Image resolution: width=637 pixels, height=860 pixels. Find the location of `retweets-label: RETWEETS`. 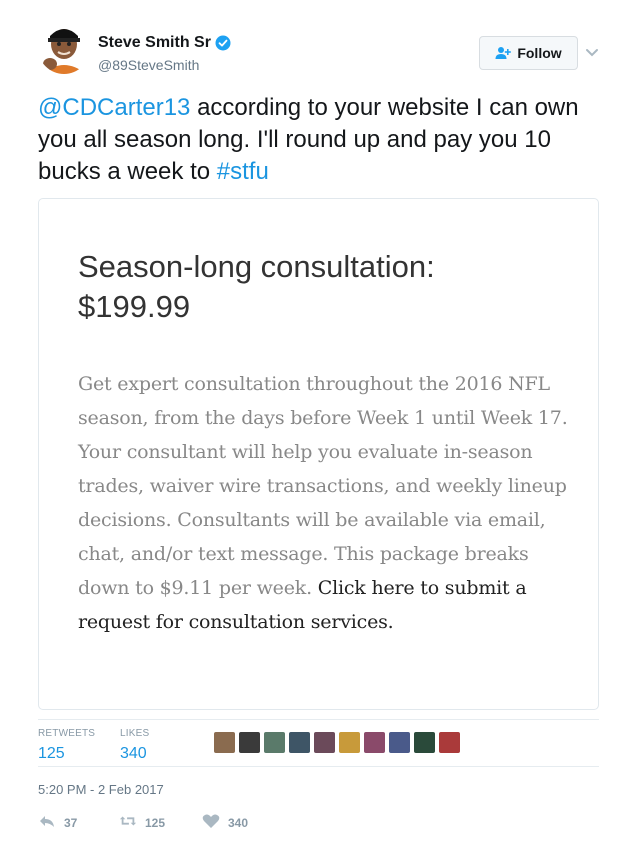

retweets-label: RETWEETS is located at coordinates (67, 733).